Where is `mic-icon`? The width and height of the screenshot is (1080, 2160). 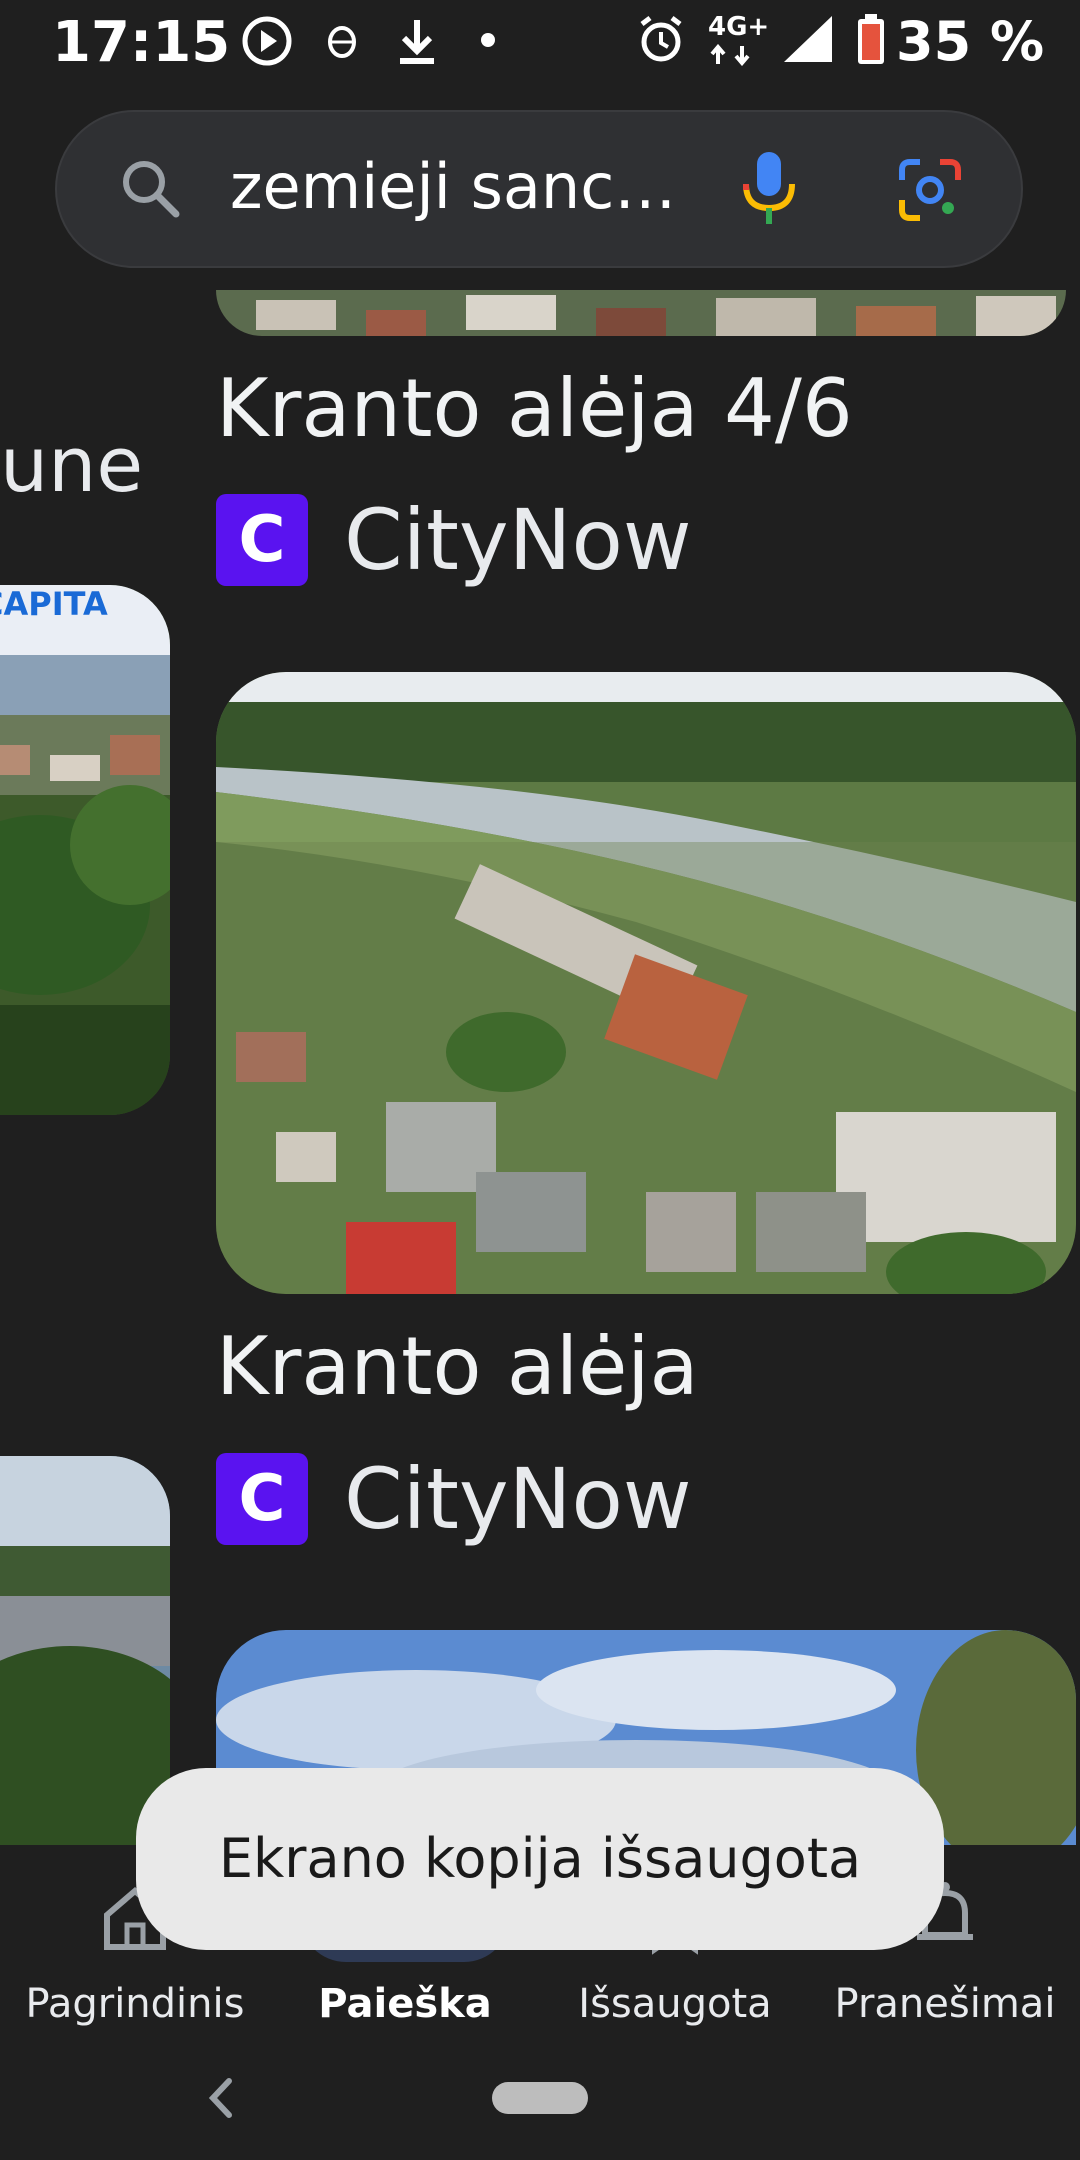 mic-icon is located at coordinates (769, 189).